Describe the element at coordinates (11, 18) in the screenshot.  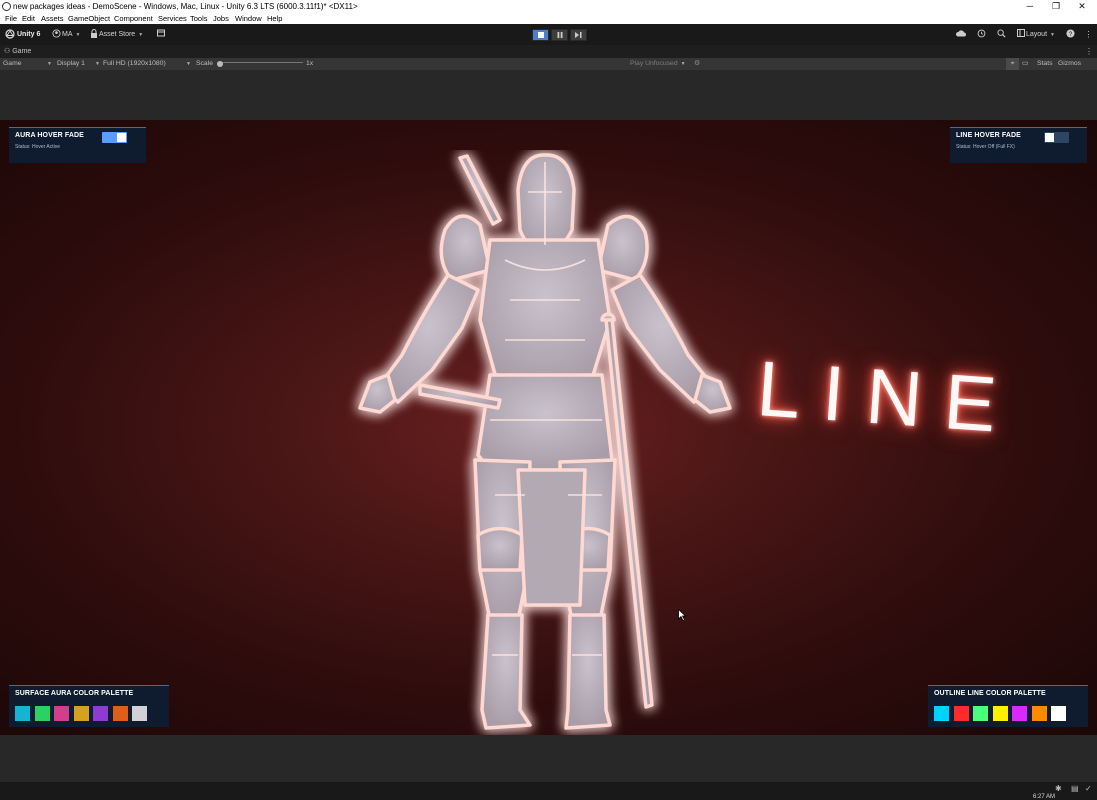
I see `menu-file: File` at that location.